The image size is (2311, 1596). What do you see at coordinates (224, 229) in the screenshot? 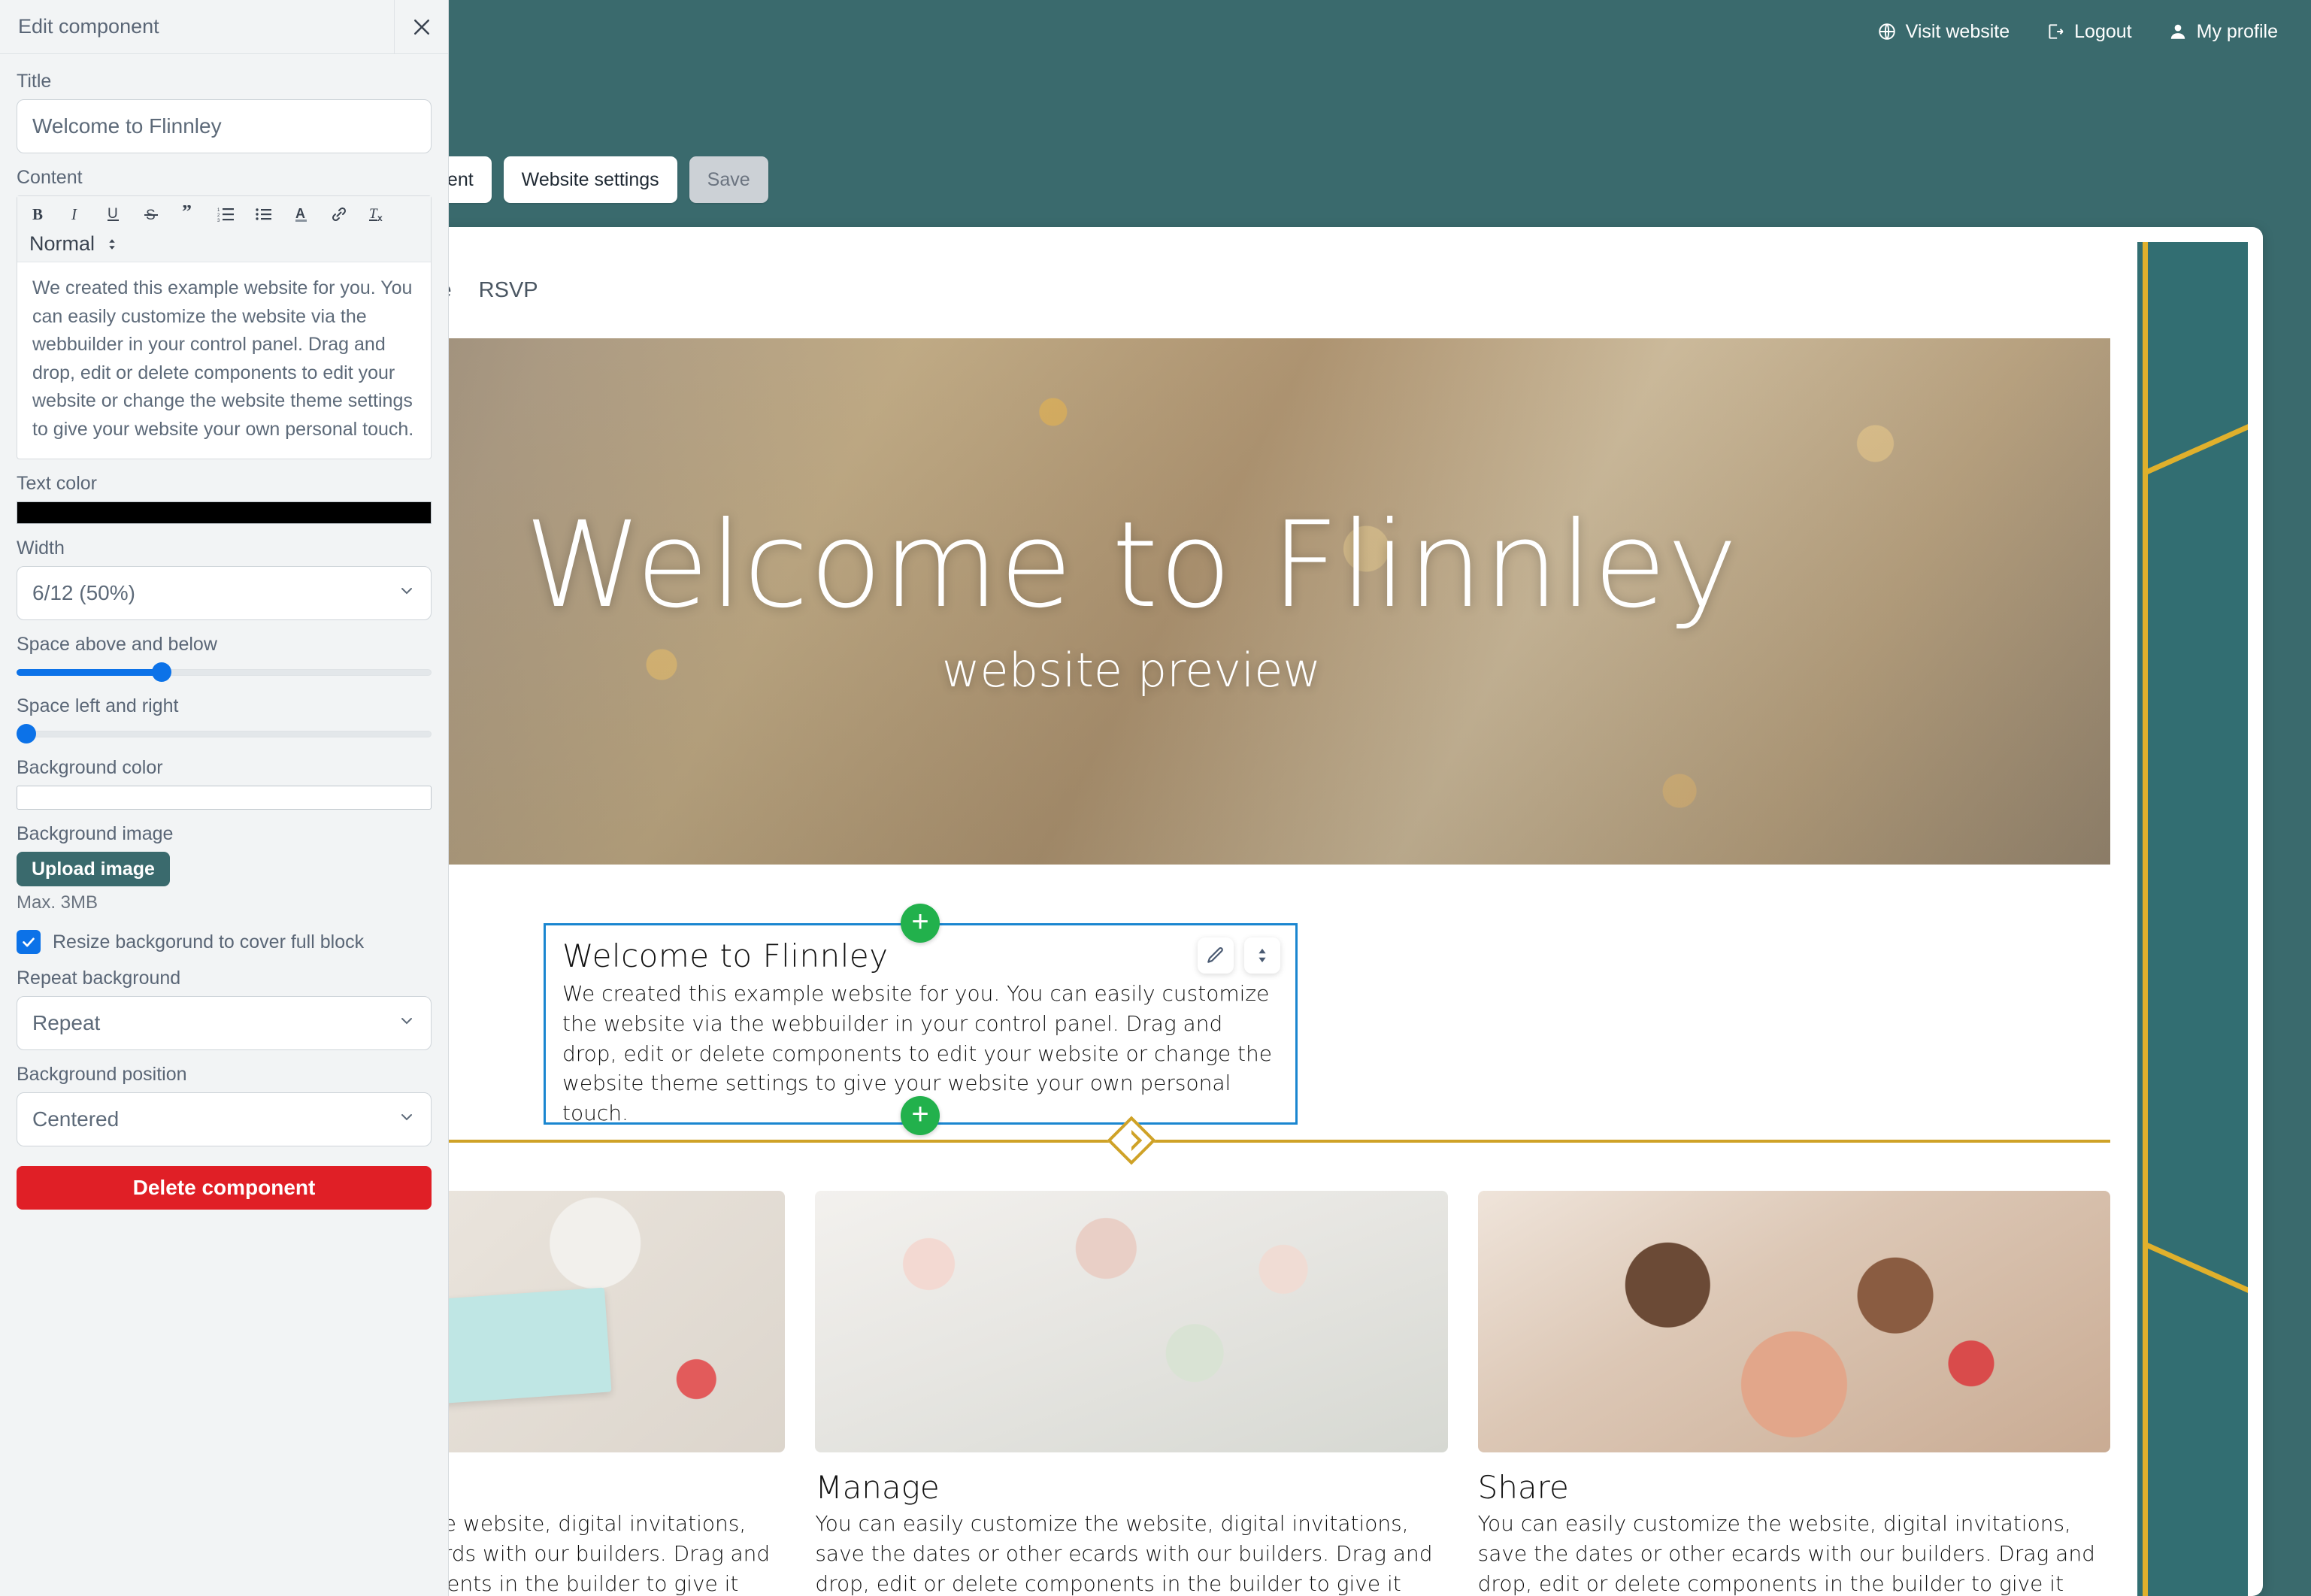
I see `rte-toolbar: B I U S ” 123 A T x Normal` at bounding box center [224, 229].